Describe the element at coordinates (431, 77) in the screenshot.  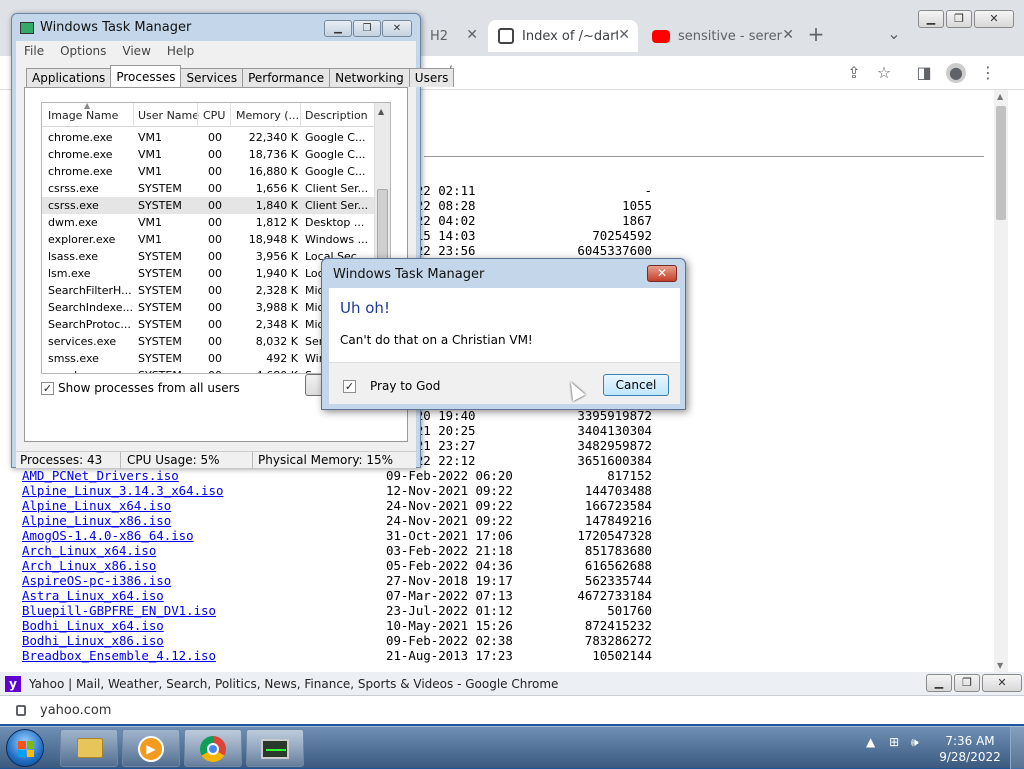
I see `tab-users: Users` at that location.